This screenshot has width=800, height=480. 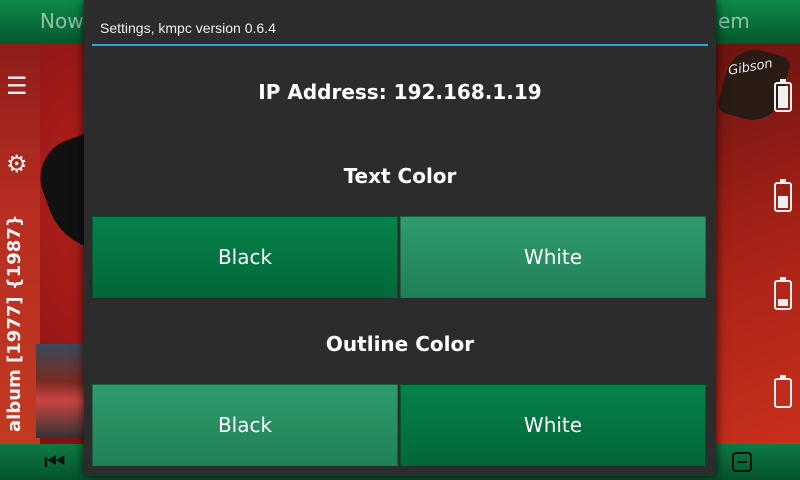 I want to click on outline-color-label: Outline Color, so click(x=400, y=344).